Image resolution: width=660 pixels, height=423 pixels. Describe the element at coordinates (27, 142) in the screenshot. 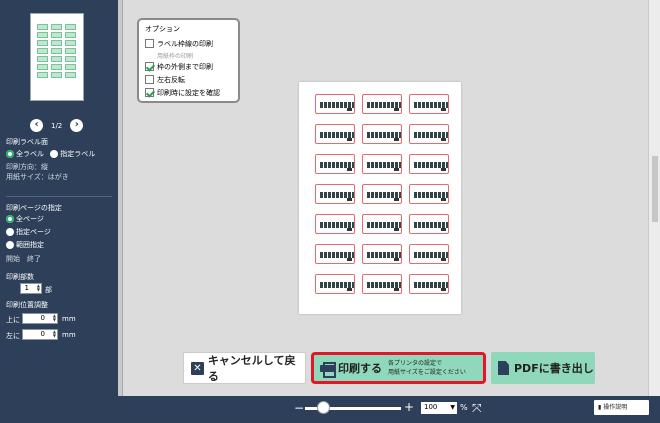

I see `print-label-heading: 印刷ラベル面` at that location.